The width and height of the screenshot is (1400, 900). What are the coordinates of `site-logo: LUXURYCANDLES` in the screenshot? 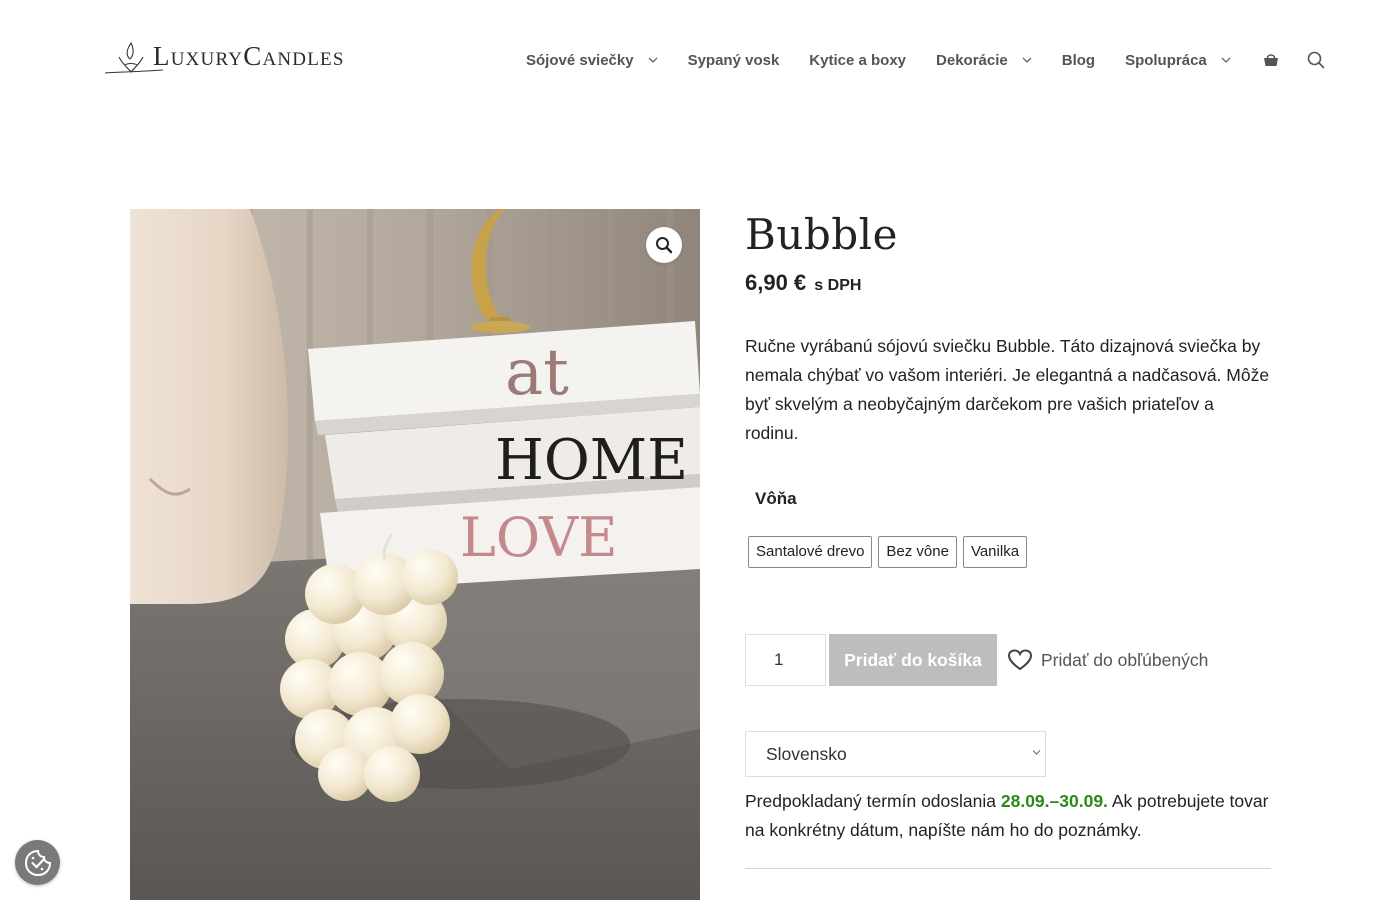 It's located at (228, 59).